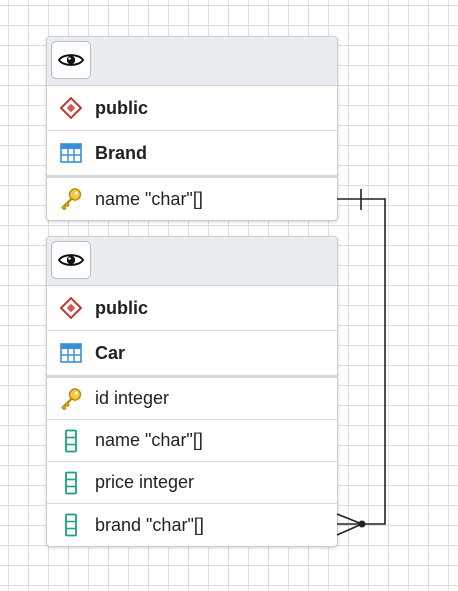 This screenshot has width=458, height=591. What do you see at coordinates (349, 519) in the screenshot?
I see `crowfoot-upper` at bounding box center [349, 519].